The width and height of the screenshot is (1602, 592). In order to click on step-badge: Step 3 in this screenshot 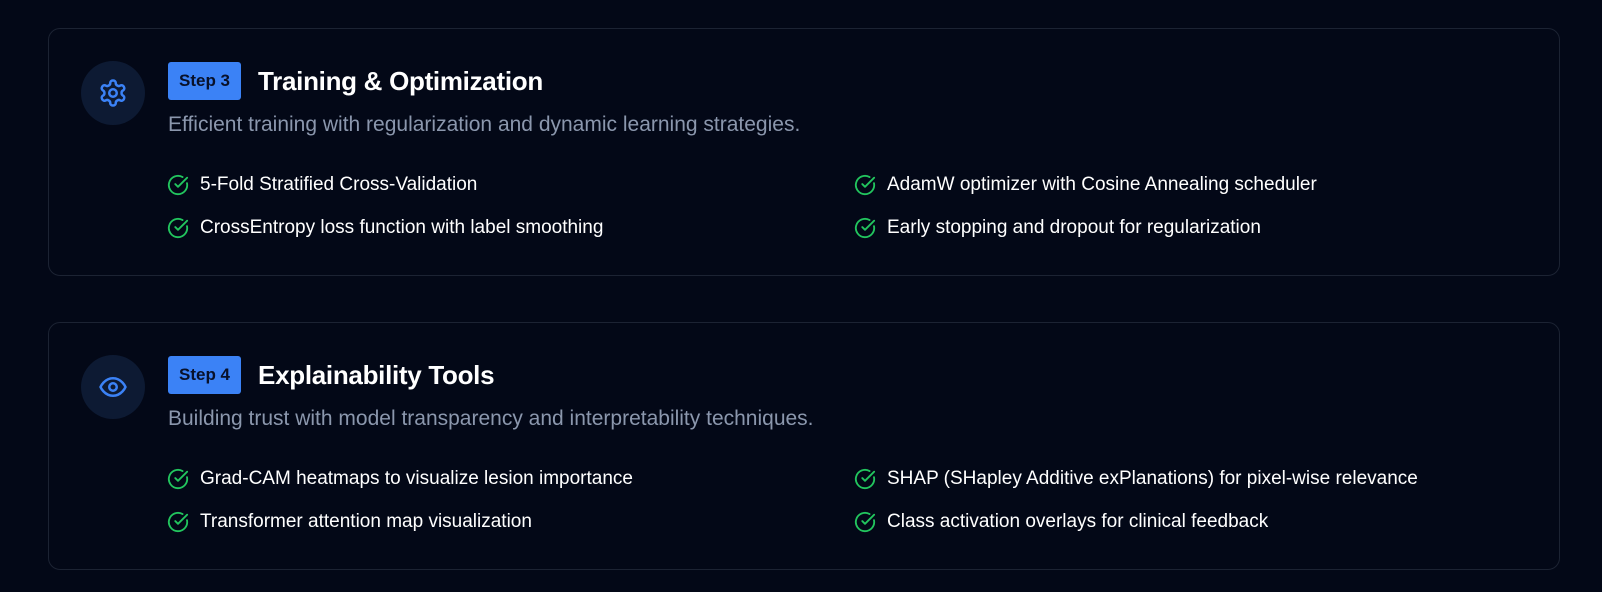, I will do `click(205, 81)`.